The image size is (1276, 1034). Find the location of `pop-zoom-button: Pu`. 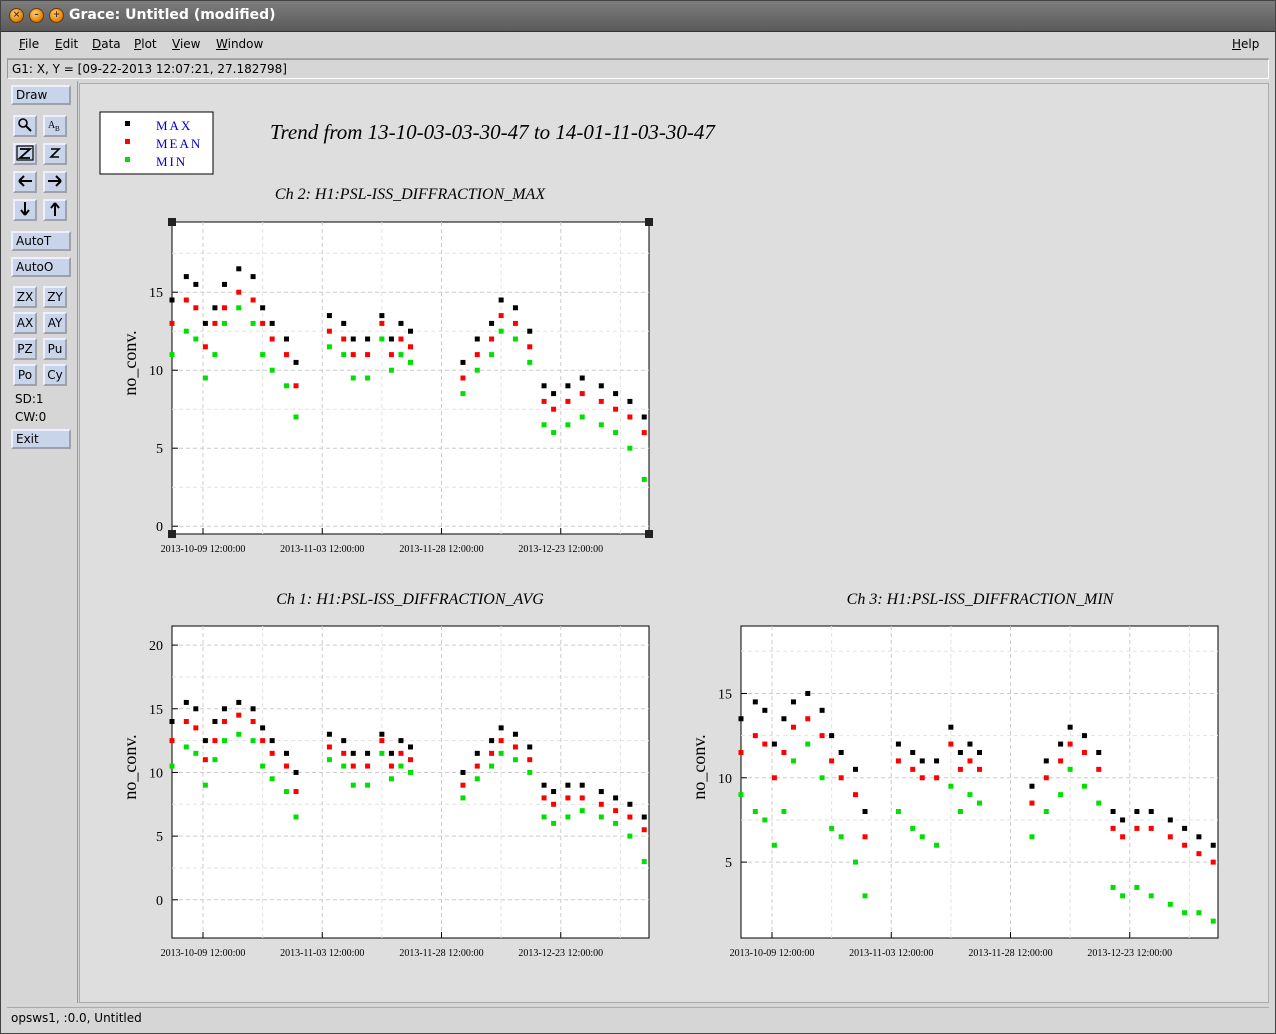

pop-zoom-button: Pu is located at coordinates (55, 349).